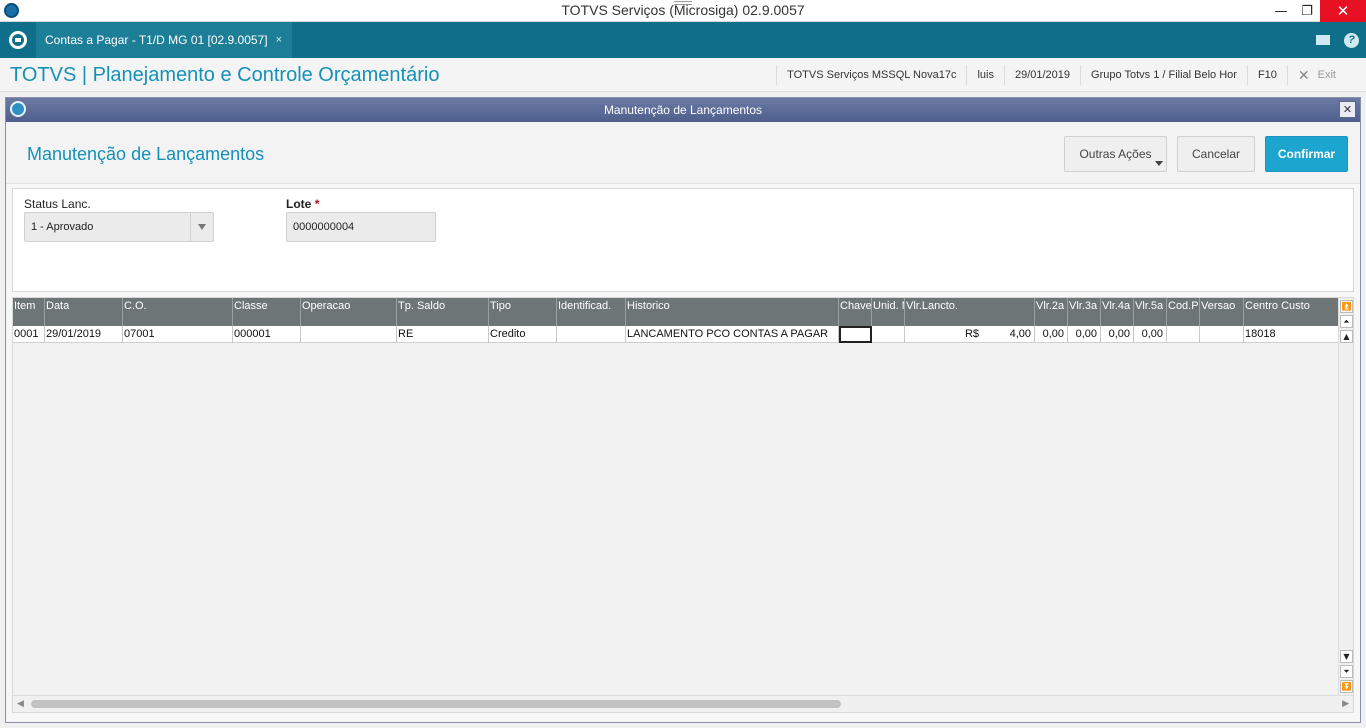  Describe the element at coordinates (1345, 704) in the screenshot. I see `scroll-right-icon: ▶` at that location.